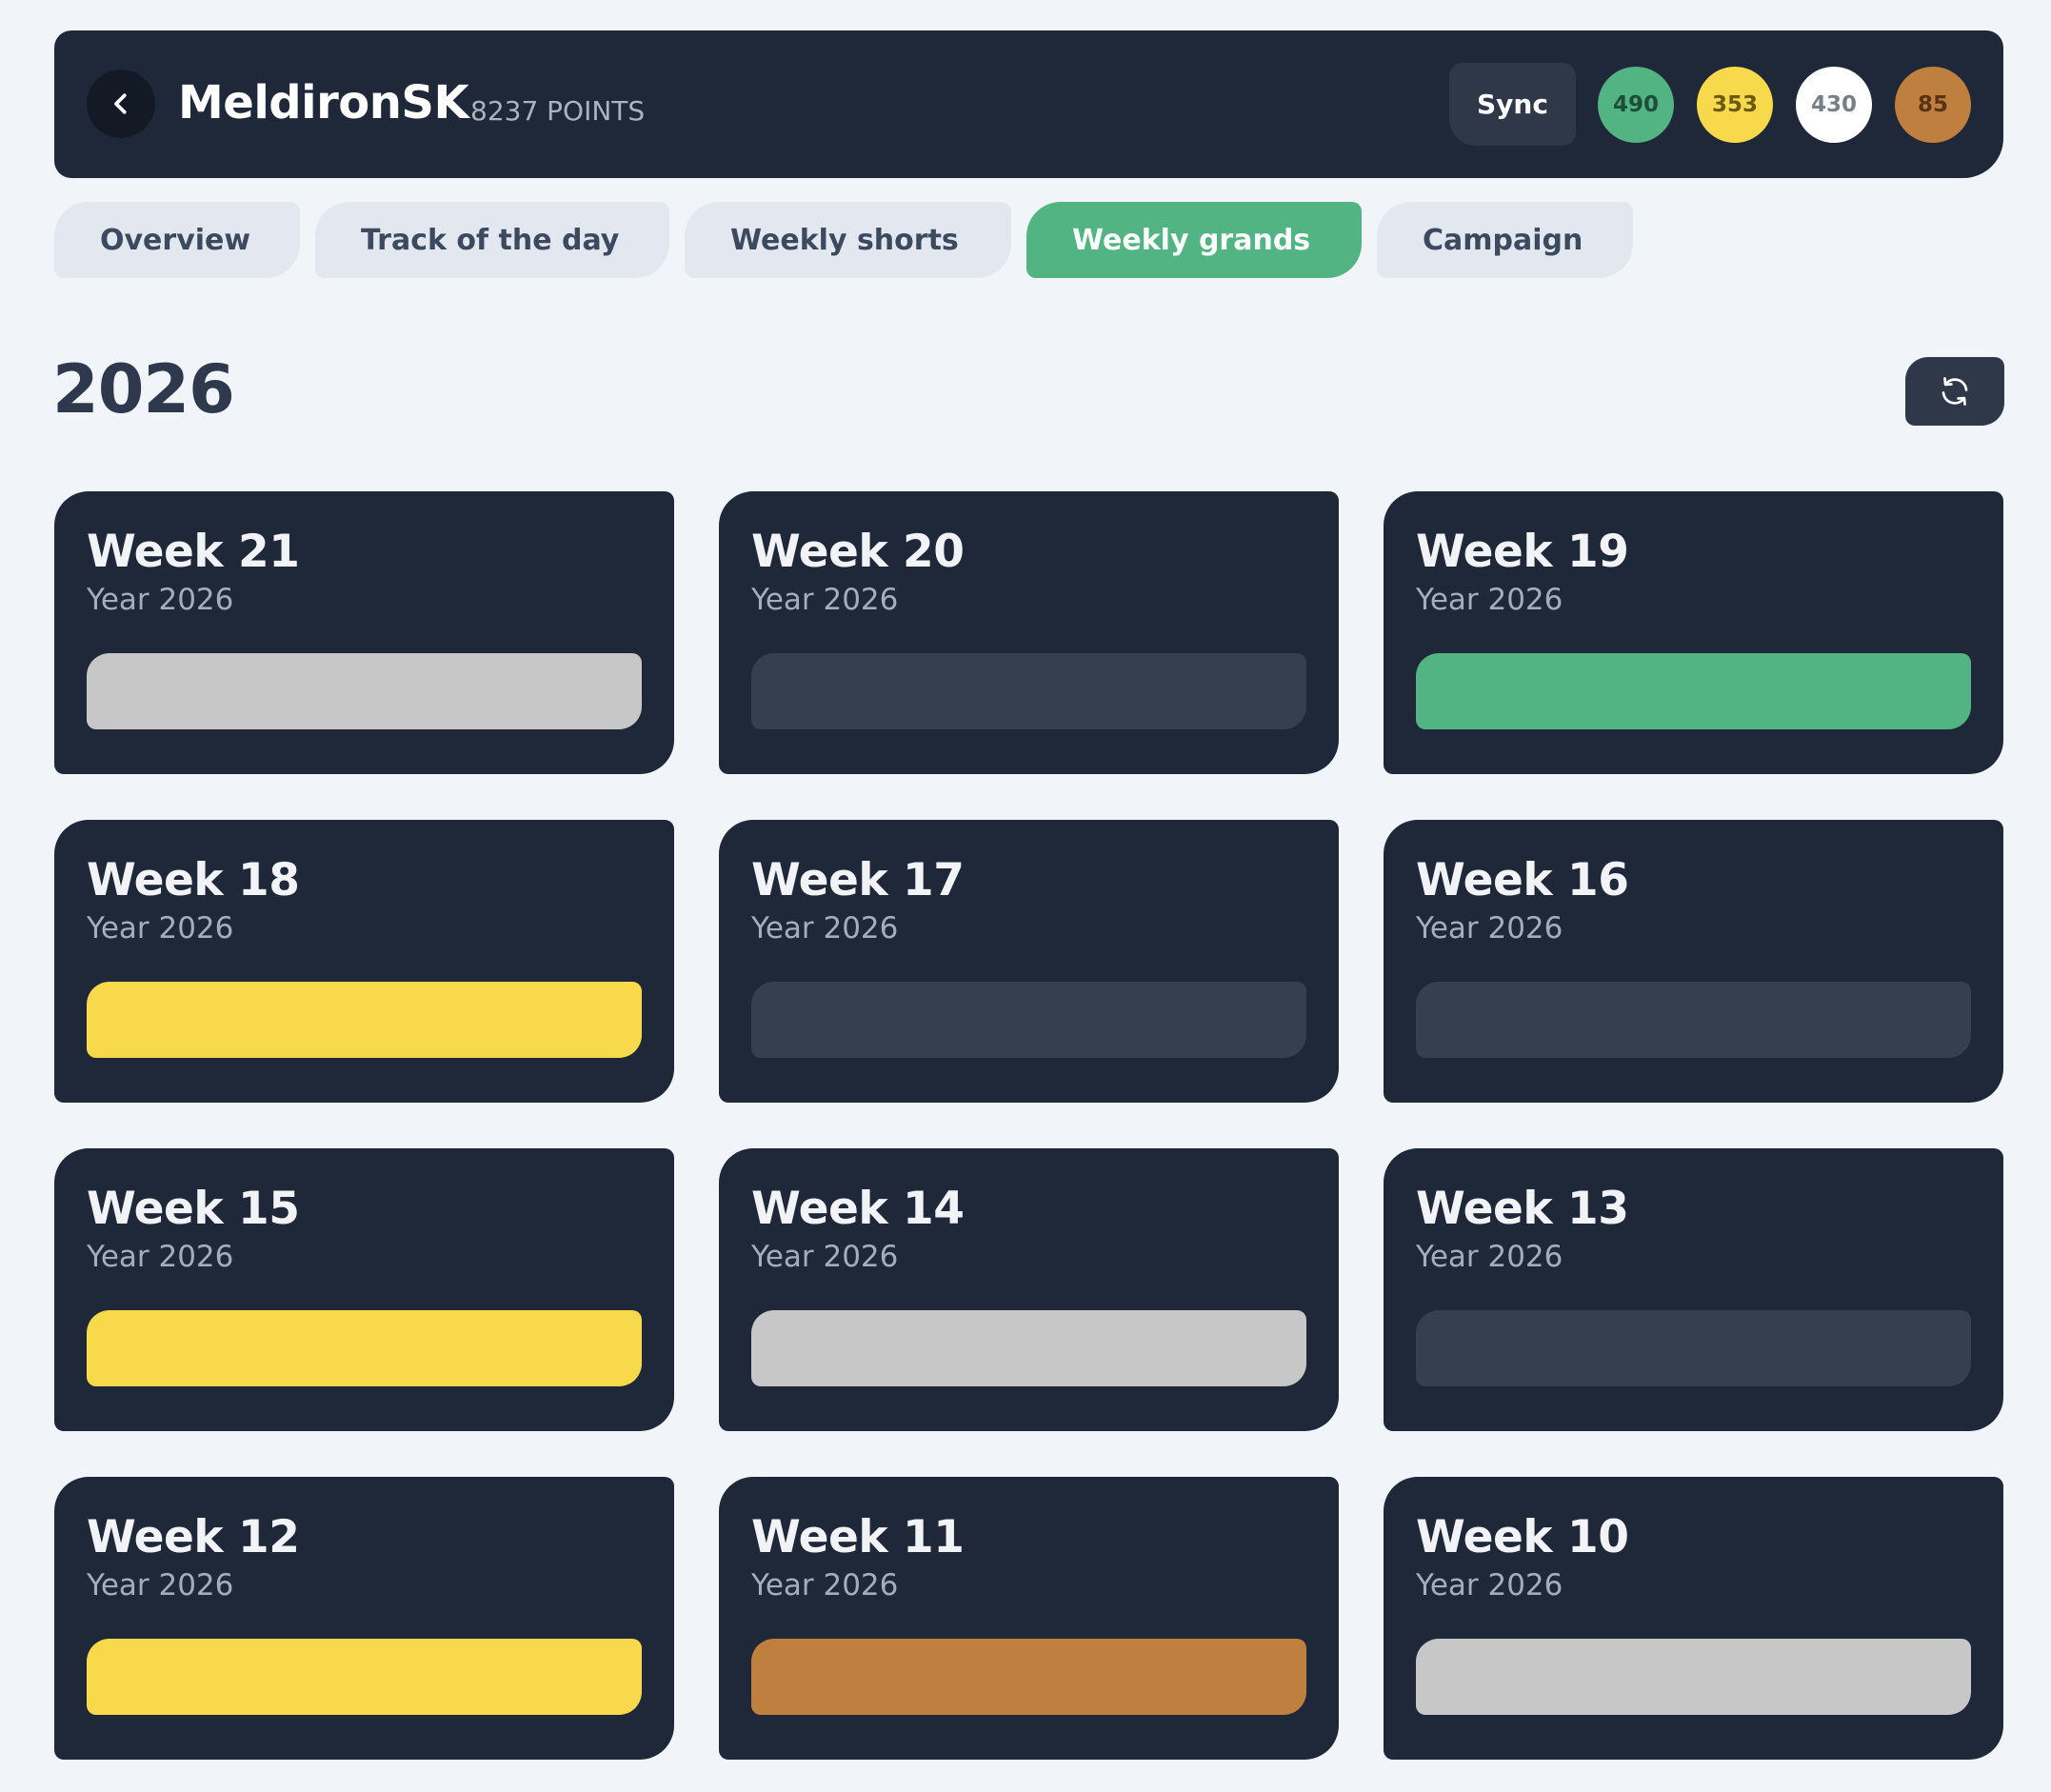 The height and width of the screenshot is (1792, 2051). I want to click on medal-bar-green, so click(1693, 691).